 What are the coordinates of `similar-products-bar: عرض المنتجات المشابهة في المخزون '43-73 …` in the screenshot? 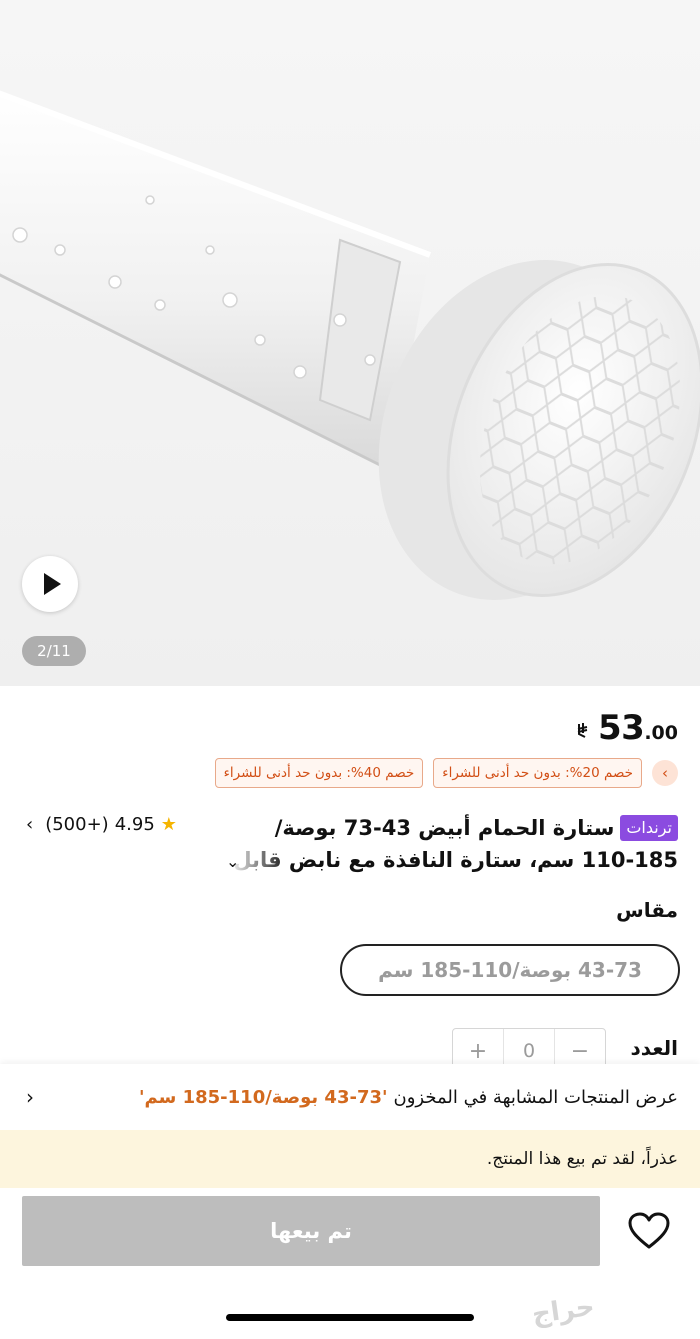 It's located at (350, 1097).